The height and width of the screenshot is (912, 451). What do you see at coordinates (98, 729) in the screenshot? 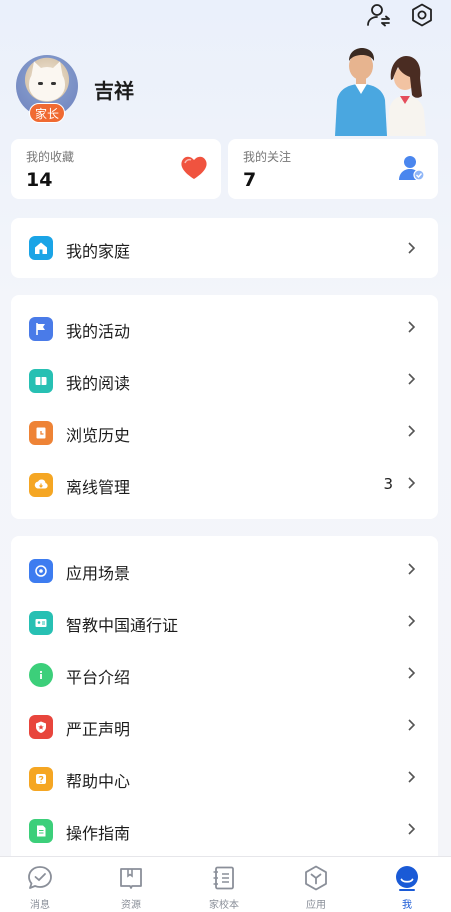
I see `menu-item-label: 严正声明` at bounding box center [98, 729].